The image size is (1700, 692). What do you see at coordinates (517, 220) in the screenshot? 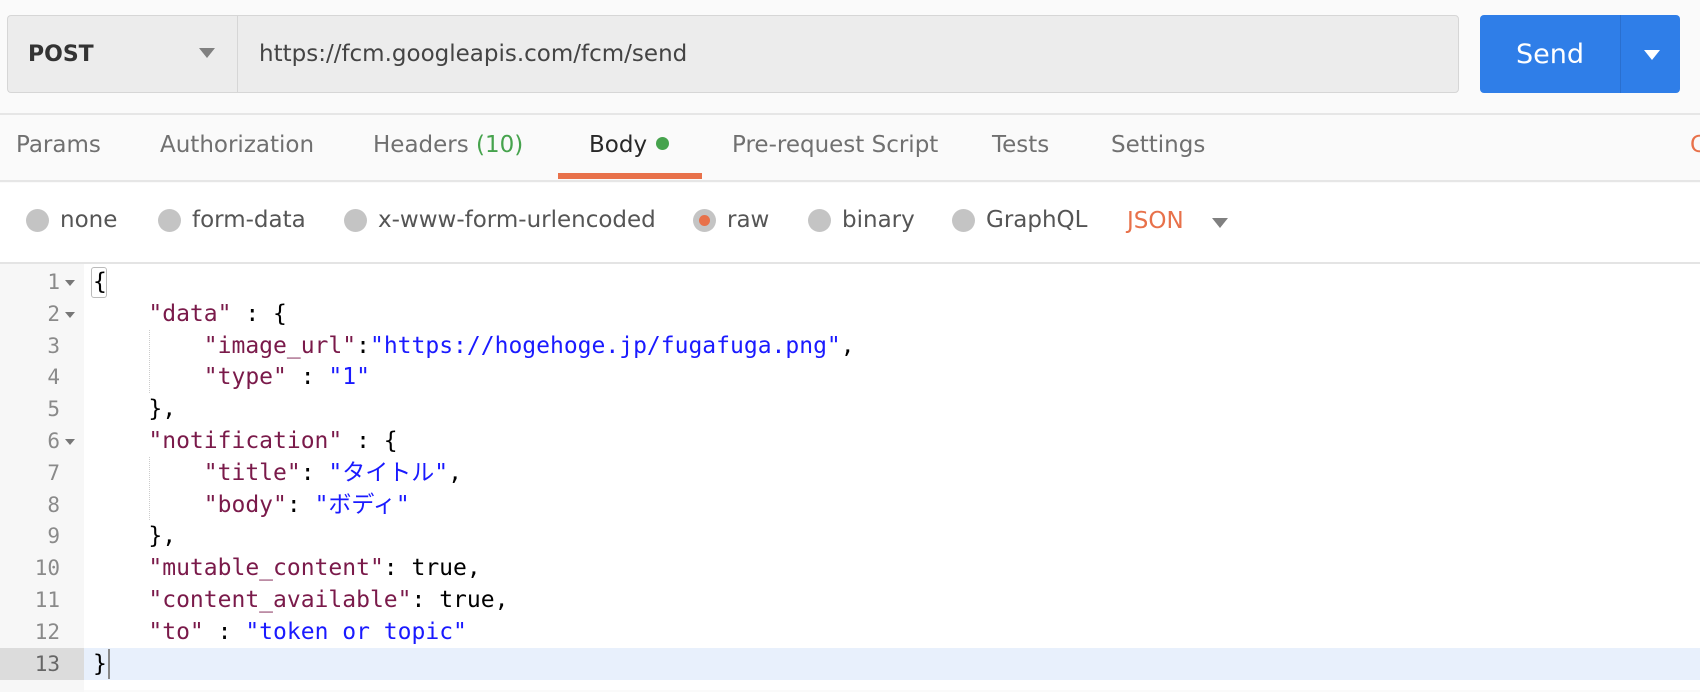
I see `radio-label: x-www-form-urlencoded` at bounding box center [517, 220].